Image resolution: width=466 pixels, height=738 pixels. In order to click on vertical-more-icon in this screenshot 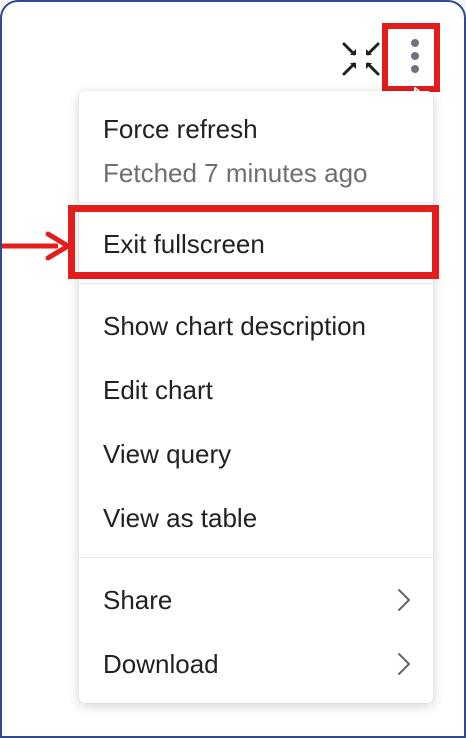, I will do `click(415, 56)`.